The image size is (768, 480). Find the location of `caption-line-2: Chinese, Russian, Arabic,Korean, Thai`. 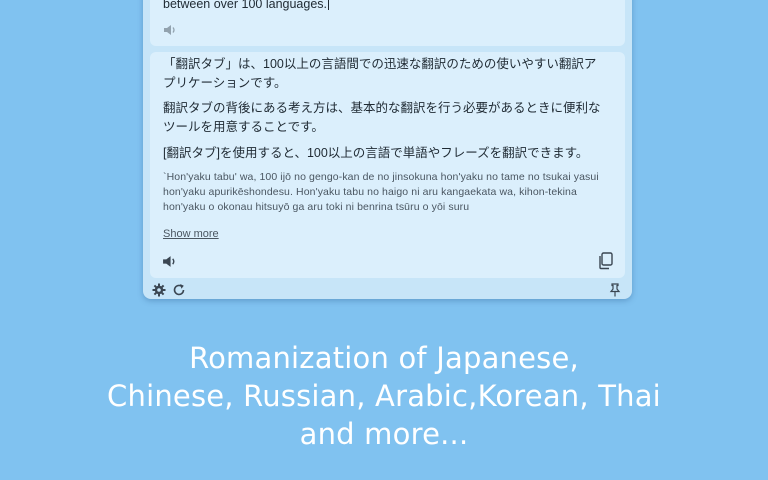

caption-line-2: Chinese, Russian, Arabic,Korean, Thai is located at coordinates (384, 396).